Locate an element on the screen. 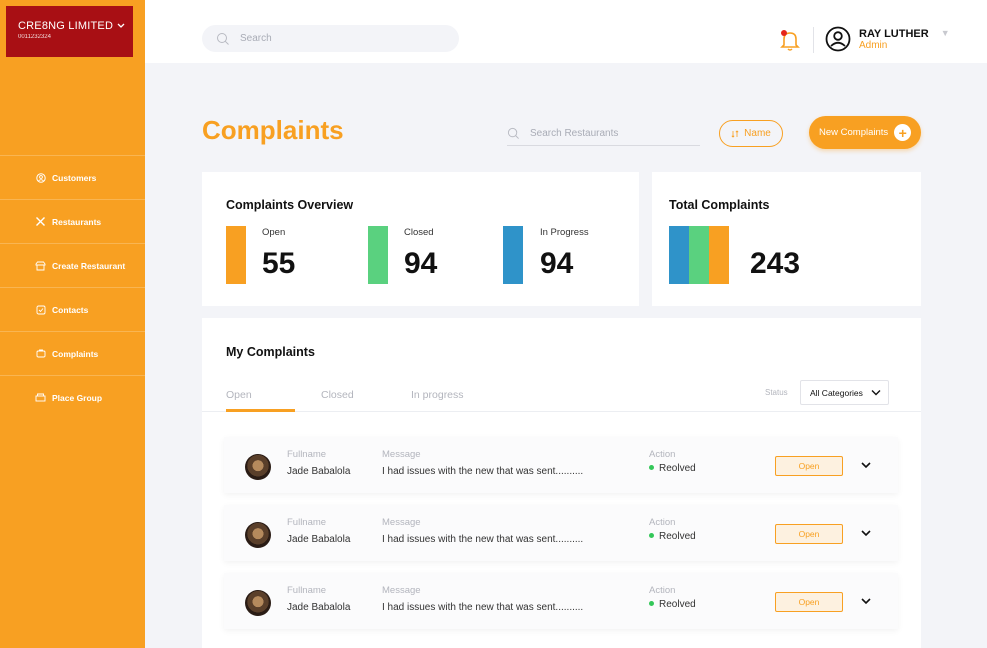 The width and height of the screenshot is (987, 648). user-role: Admin is located at coordinates (873, 45).